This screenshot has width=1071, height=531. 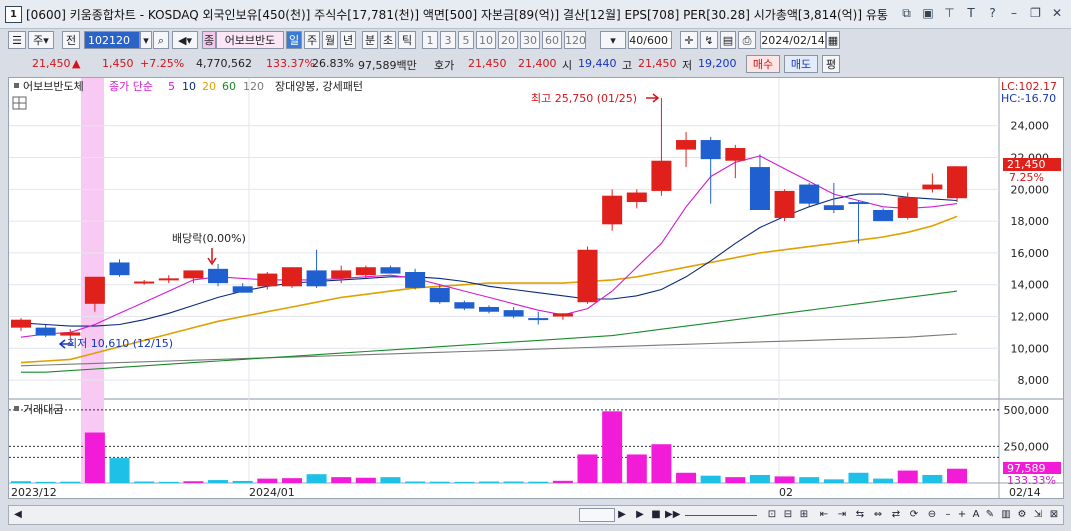 What do you see at coordinates (466, 40) in the screenshot?
I see `interval-5: 5` at bounding box center [466, 40].